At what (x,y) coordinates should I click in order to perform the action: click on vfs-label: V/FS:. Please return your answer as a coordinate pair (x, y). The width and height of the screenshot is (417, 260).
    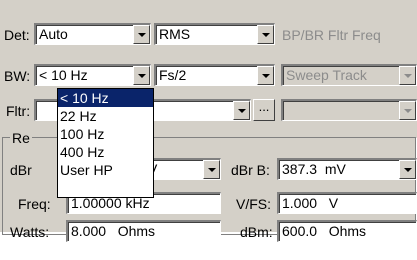
    Looking at the image, I should click on (254, 204).